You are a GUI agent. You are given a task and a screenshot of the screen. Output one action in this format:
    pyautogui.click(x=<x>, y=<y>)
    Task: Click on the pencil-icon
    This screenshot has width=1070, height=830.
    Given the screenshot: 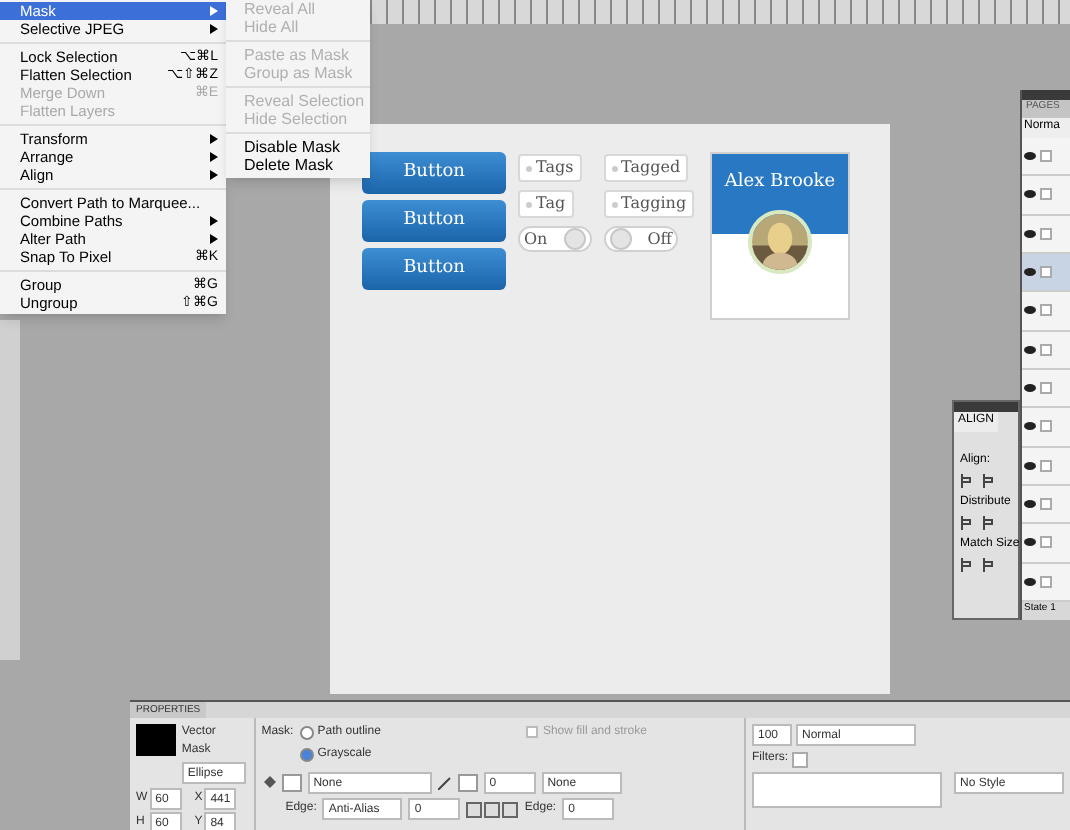 What is the action you would take?
    pyautogui.click(x=444, y=783)
    